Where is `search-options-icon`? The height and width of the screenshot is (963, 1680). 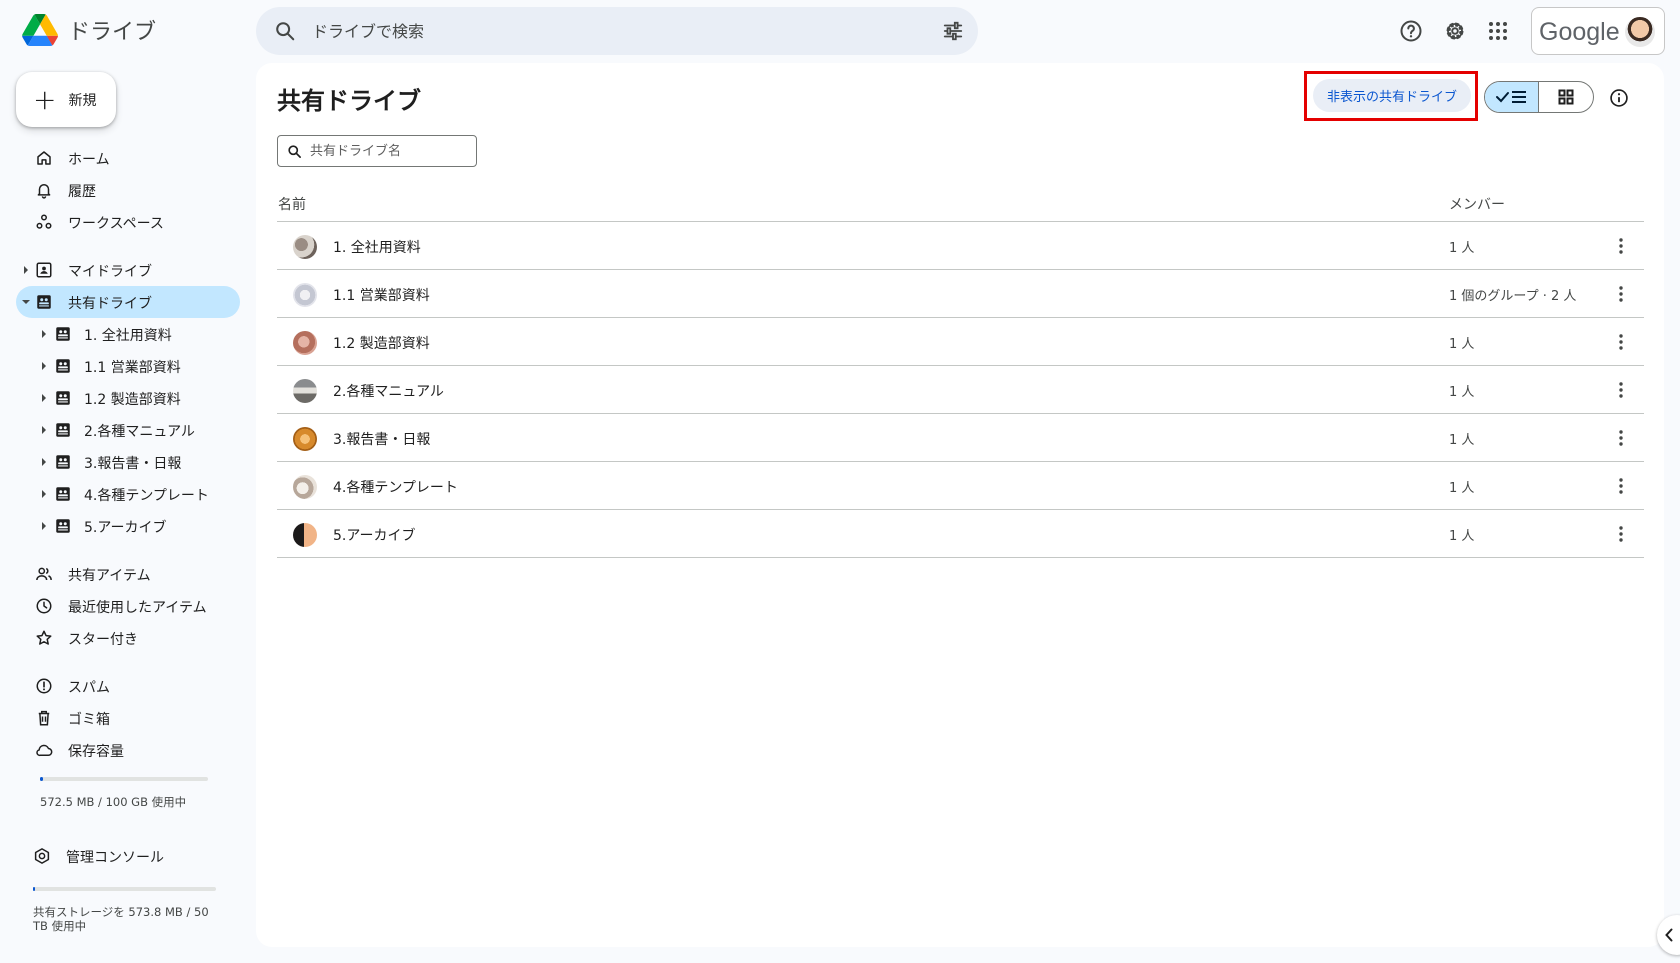
search-options-icon is located at coordinates (953, 31).